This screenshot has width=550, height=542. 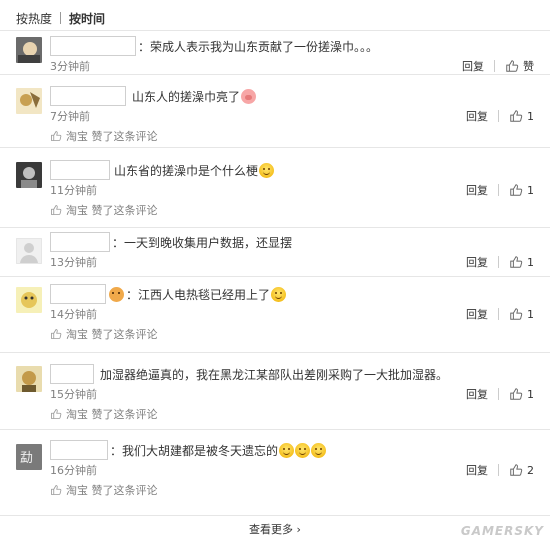 What do you see at coordinates (73, 314) in the screenshot?
I see `comment-time: 14分钟前` at bounding box center [73, 314].